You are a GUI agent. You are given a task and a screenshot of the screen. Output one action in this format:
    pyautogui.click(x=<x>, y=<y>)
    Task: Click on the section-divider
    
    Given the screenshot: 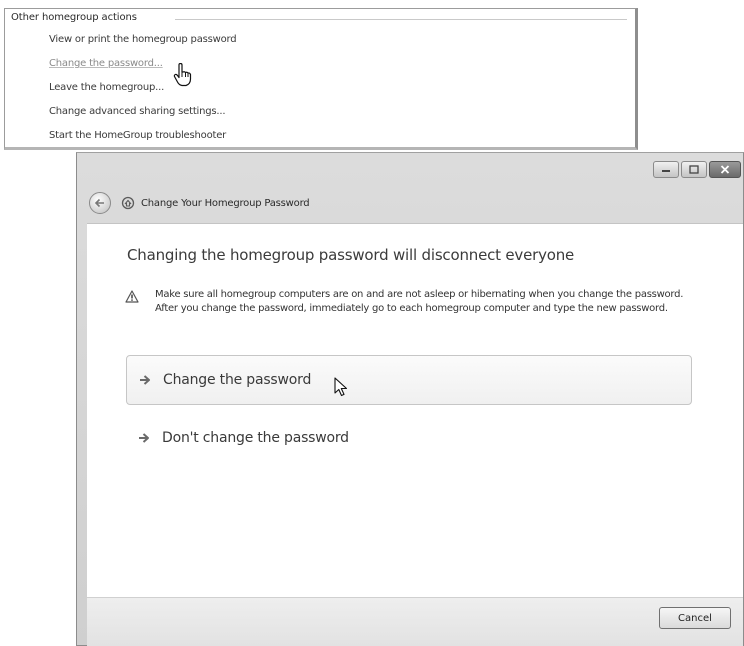 What is the action you would take?
    pyautogui.click(x=401, y=19)
    